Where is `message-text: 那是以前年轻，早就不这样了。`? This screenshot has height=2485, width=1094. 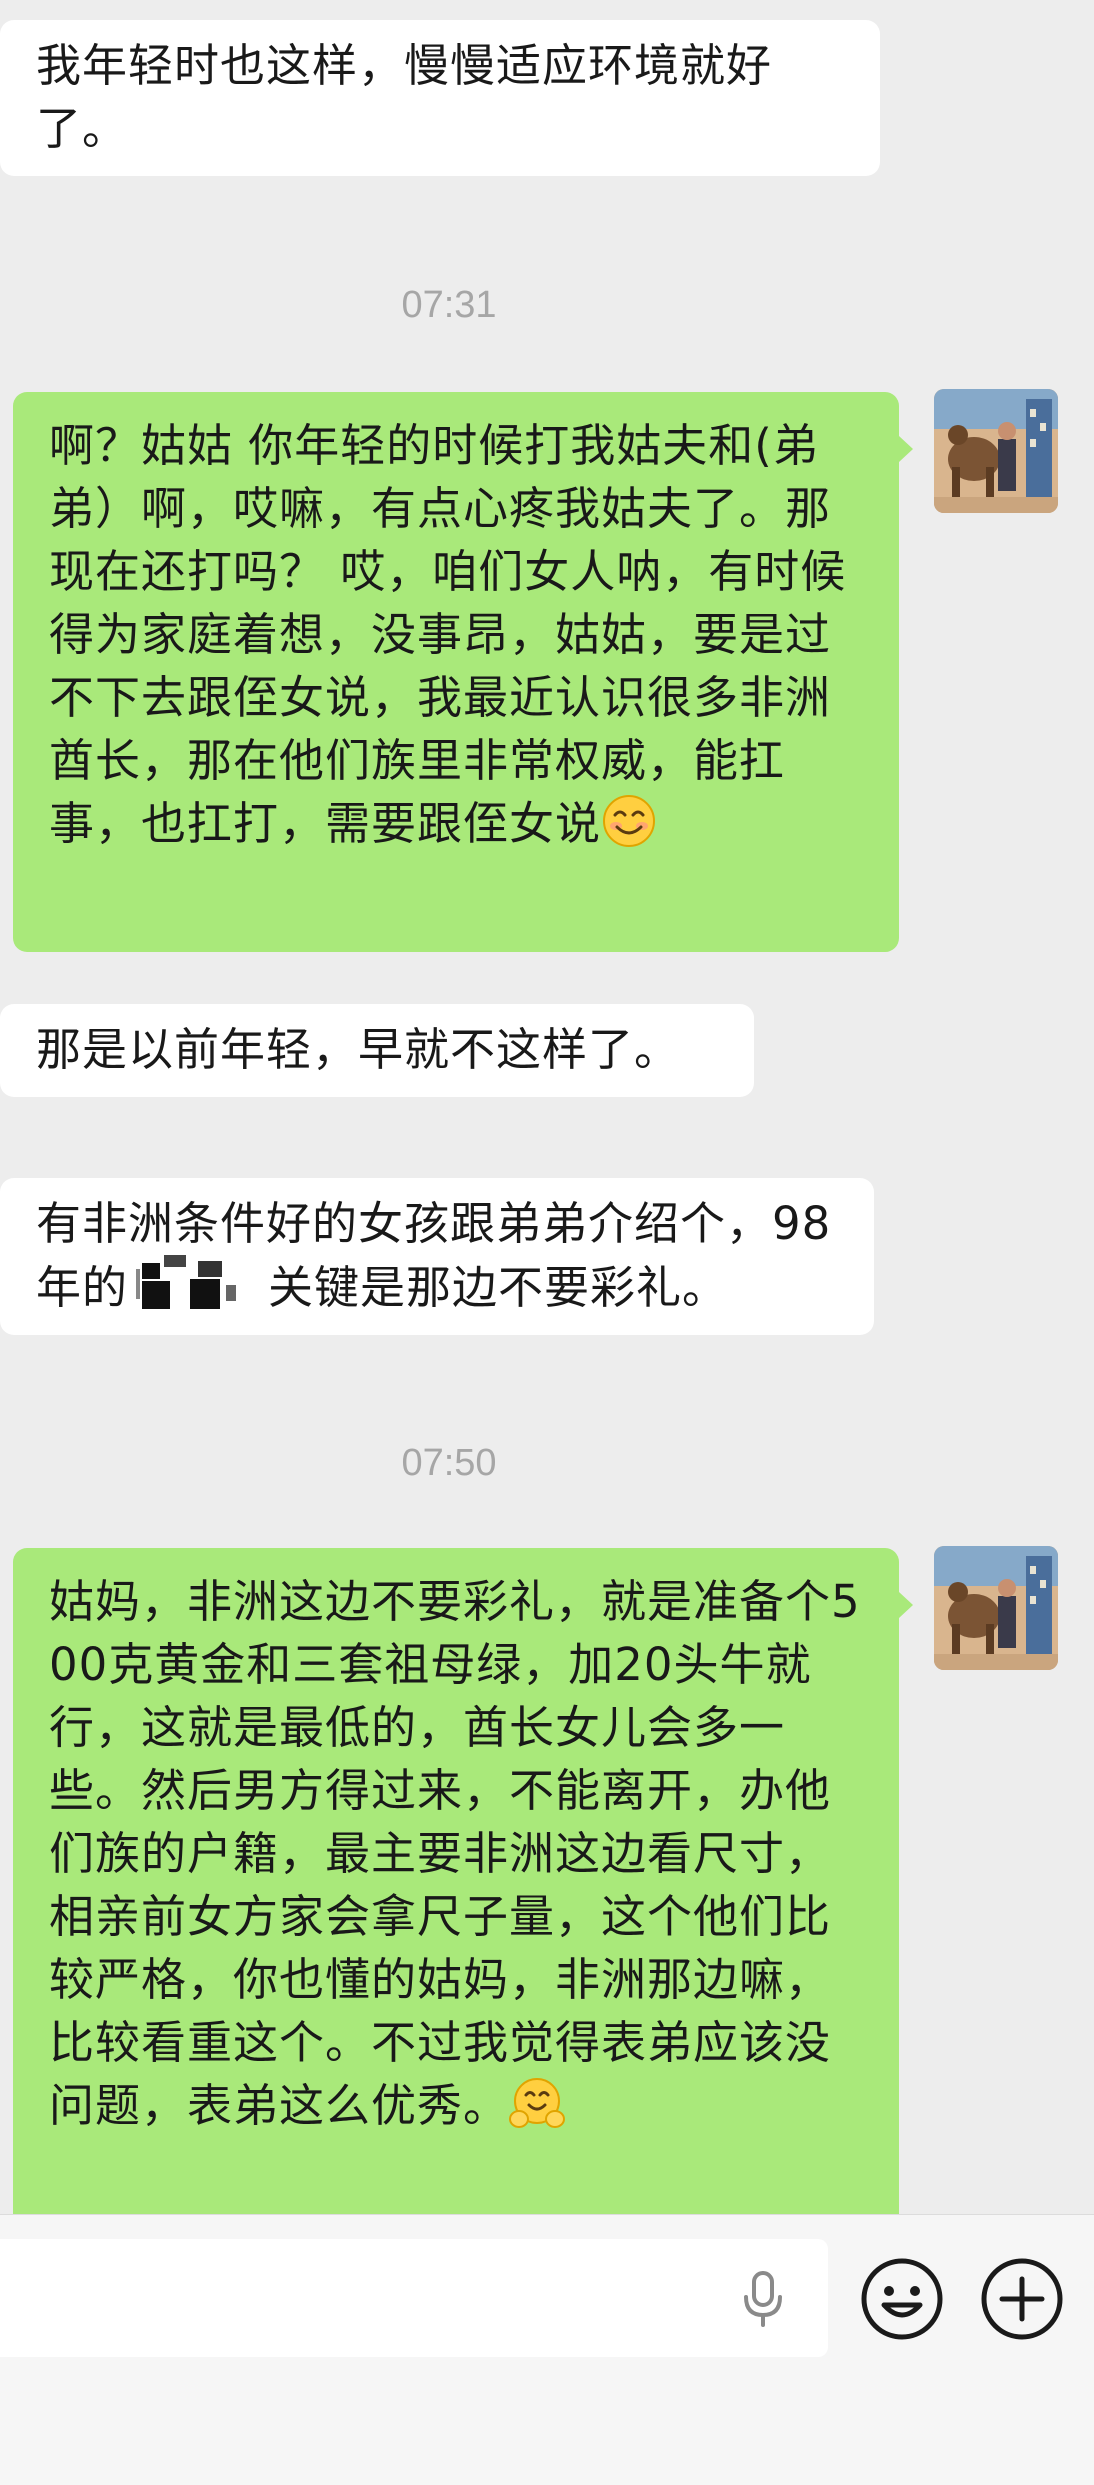 message-text: 那是以前年轻，早就不这样了。 is located at coordinates (358, 1049).